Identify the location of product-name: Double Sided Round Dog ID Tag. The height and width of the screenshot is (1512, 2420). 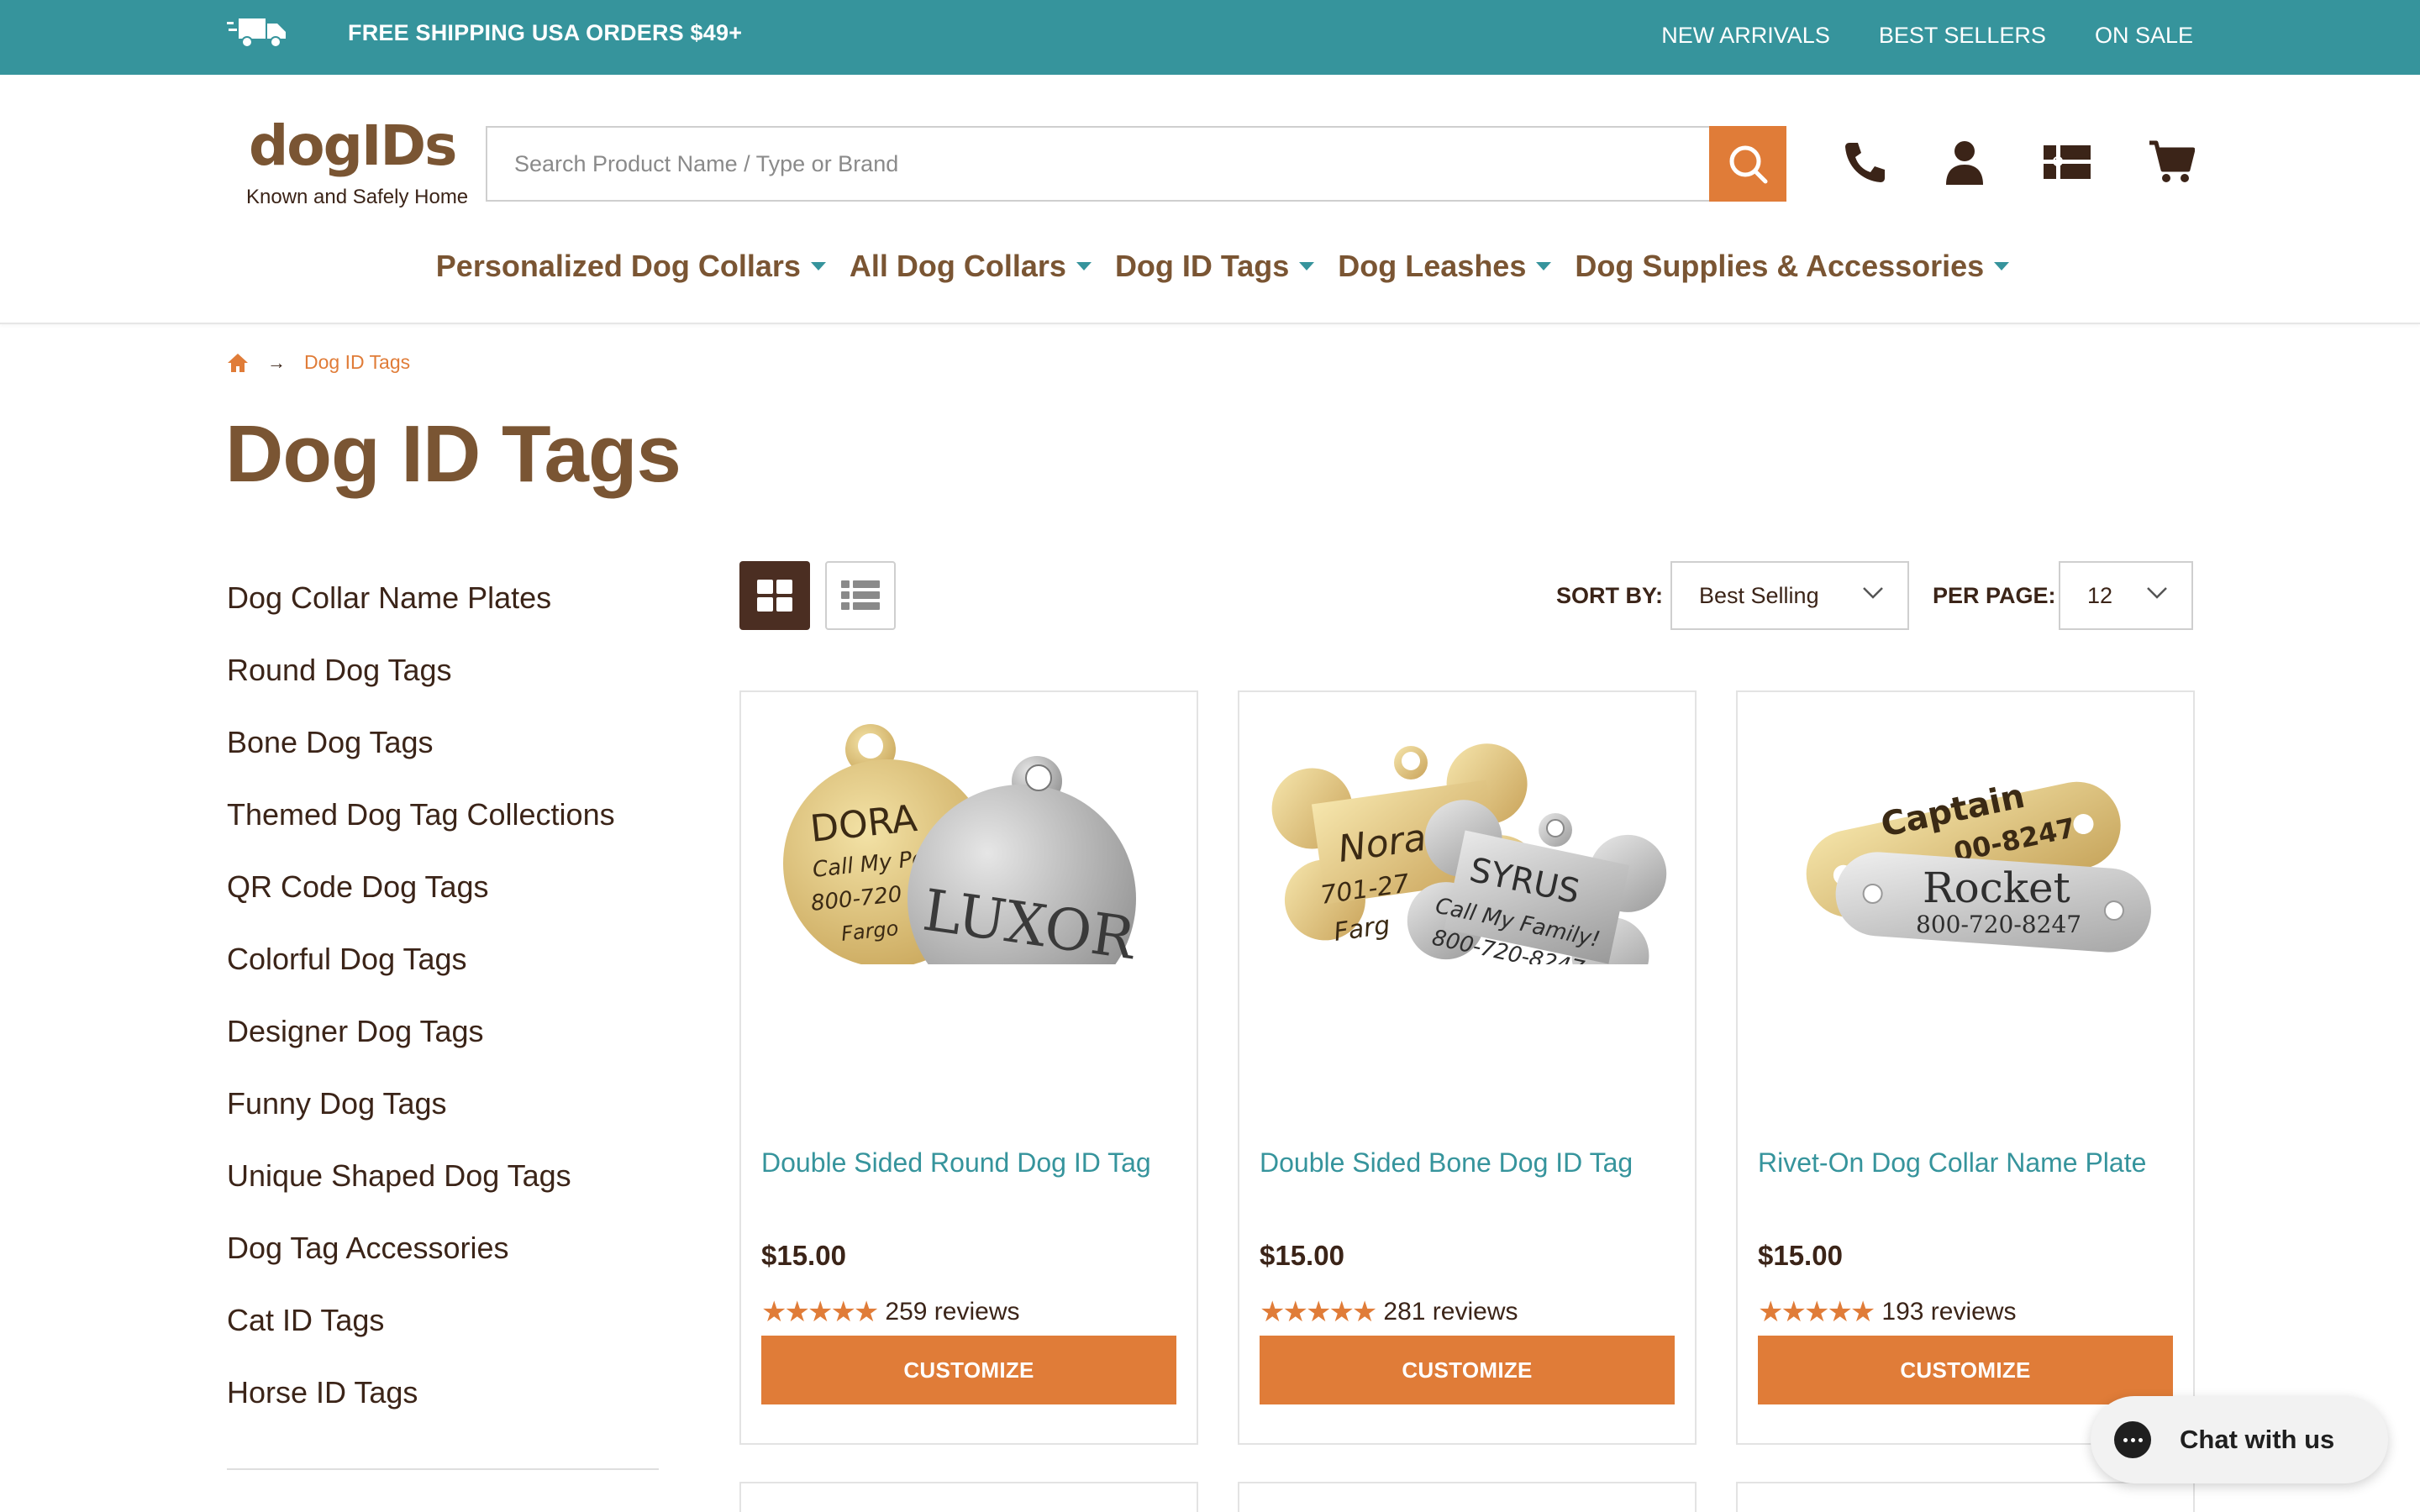
(956, 1163).